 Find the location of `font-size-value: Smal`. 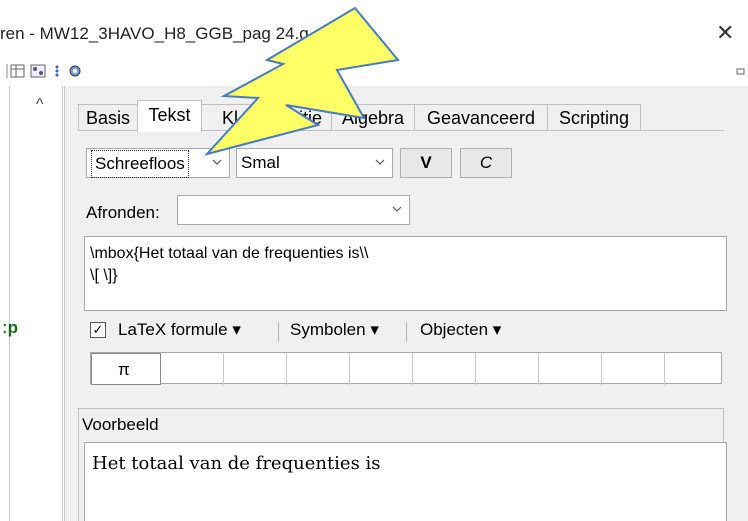

font-size-value: Smal is located at coordinates (260, 162).